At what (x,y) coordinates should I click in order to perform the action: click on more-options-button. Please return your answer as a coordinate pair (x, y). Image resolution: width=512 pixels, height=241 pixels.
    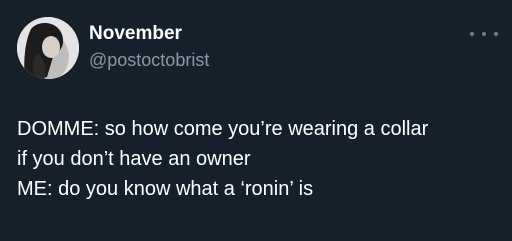
    Looking at the image, I should click on (484, 34).